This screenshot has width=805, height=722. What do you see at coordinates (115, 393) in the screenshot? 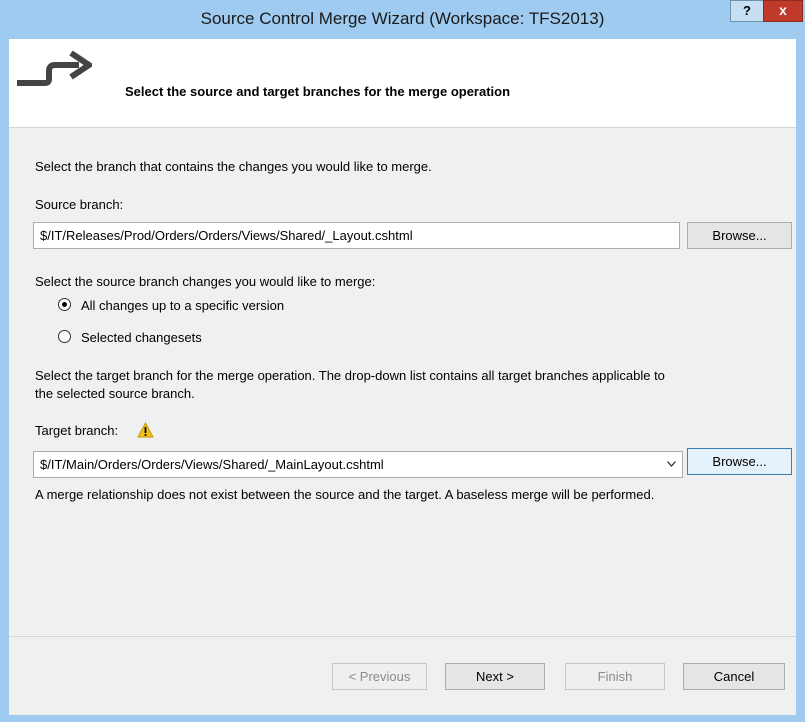
I see `target-intro-line2: the selected source branch.` at bounding box center [115, 393].